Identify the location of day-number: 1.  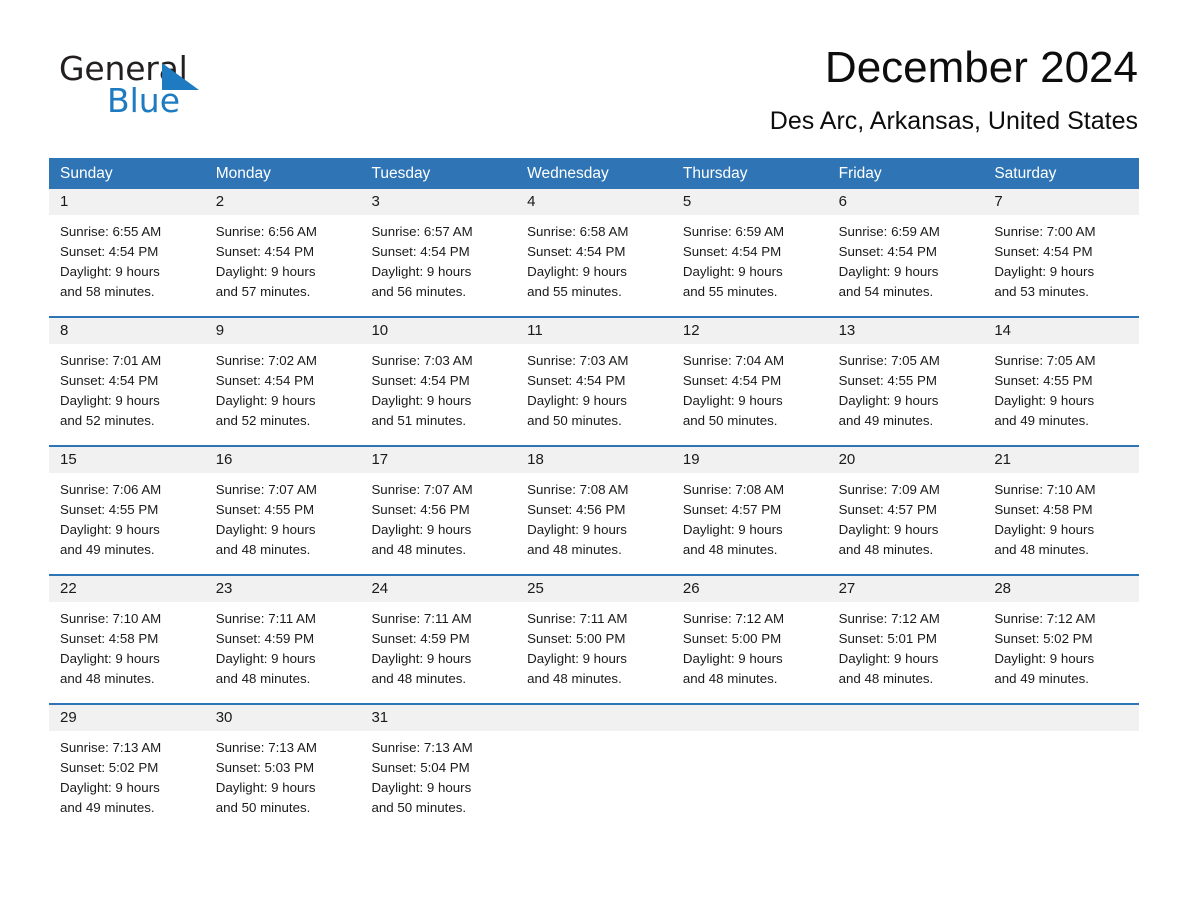
(127, 202).